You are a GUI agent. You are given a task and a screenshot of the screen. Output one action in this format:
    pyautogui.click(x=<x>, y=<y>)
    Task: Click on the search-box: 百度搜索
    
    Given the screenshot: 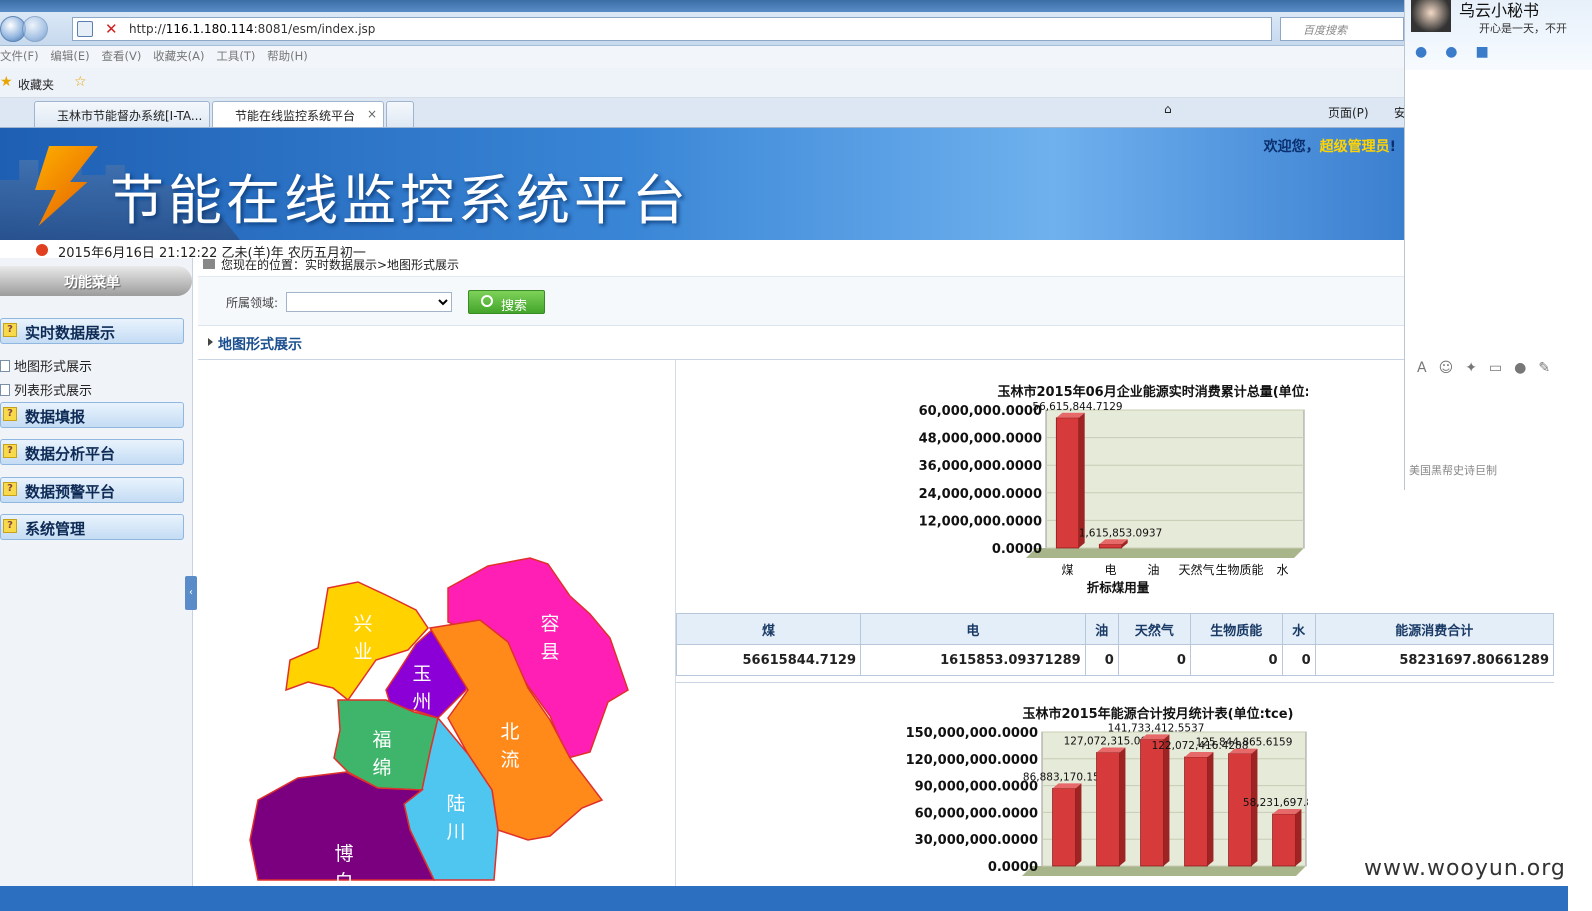 What is the action you would take?
    pyautogui.click(x=1342, y=29)
    